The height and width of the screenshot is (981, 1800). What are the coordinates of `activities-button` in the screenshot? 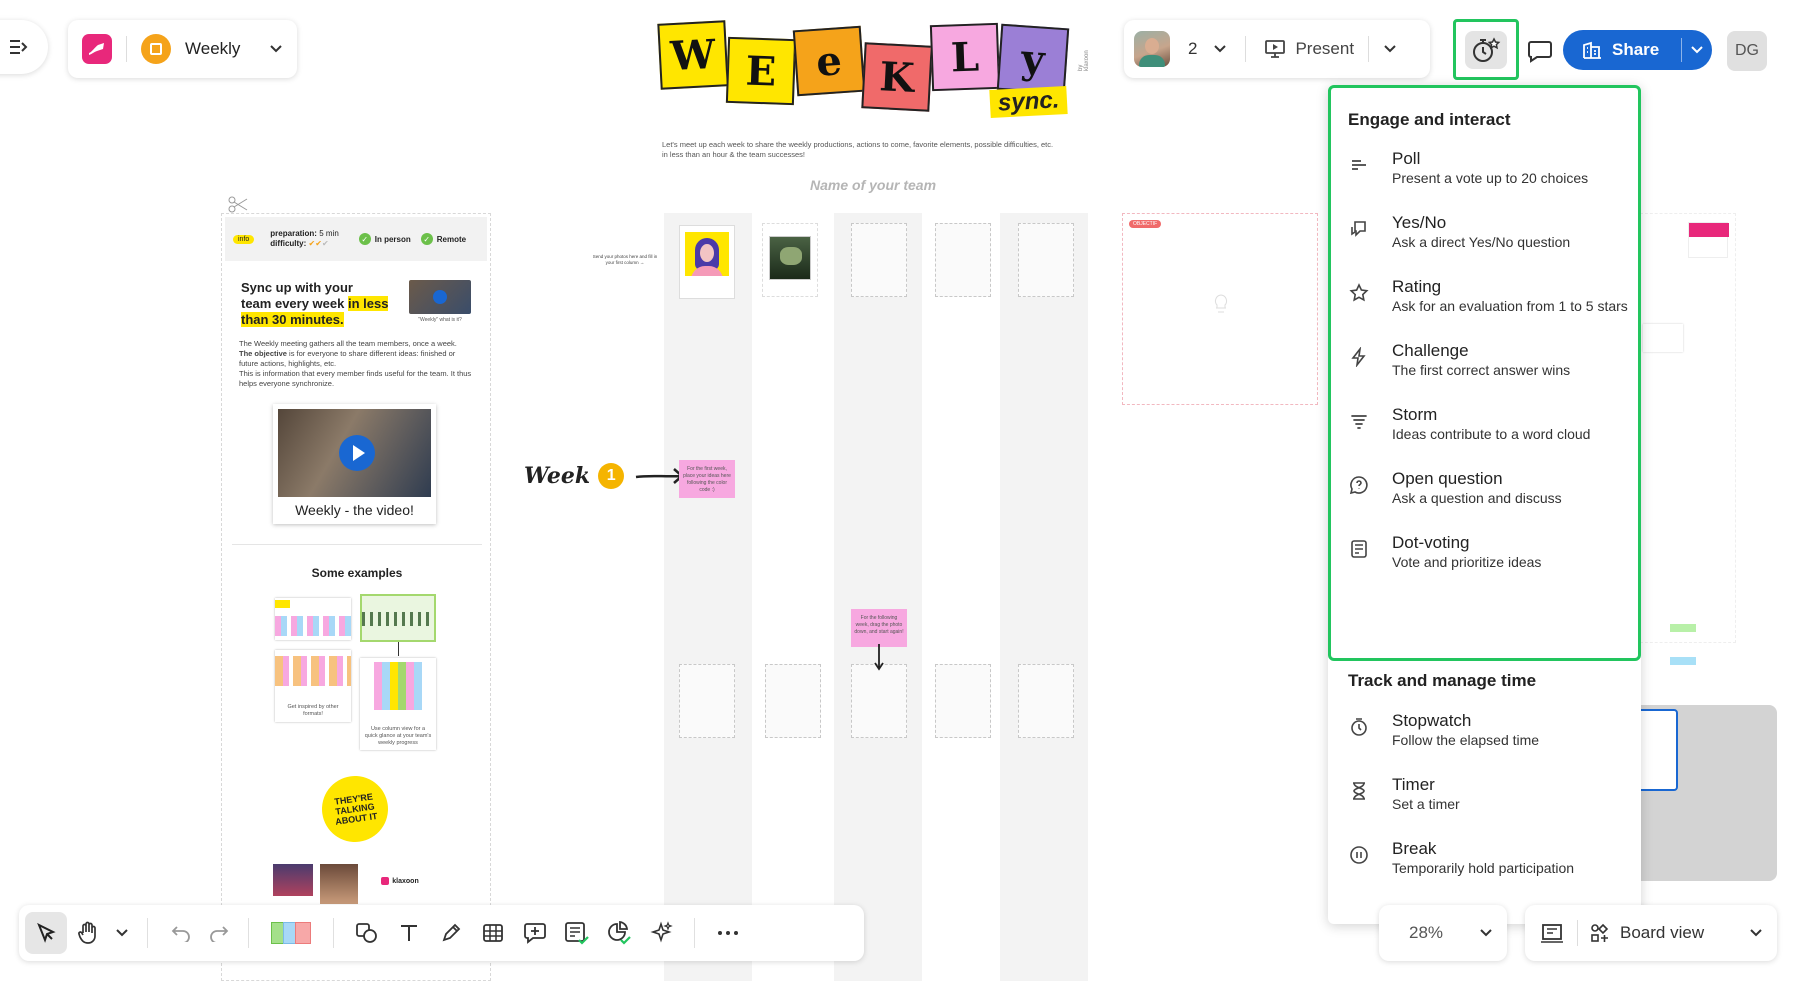 It's located at (1486, 50).